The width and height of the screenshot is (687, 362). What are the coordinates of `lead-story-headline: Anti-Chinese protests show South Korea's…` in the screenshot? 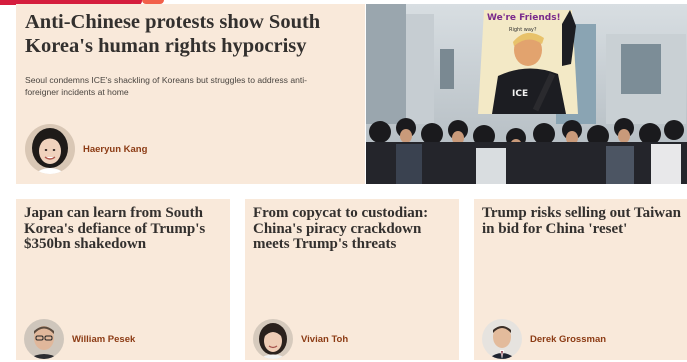 It's located at (192, 34).